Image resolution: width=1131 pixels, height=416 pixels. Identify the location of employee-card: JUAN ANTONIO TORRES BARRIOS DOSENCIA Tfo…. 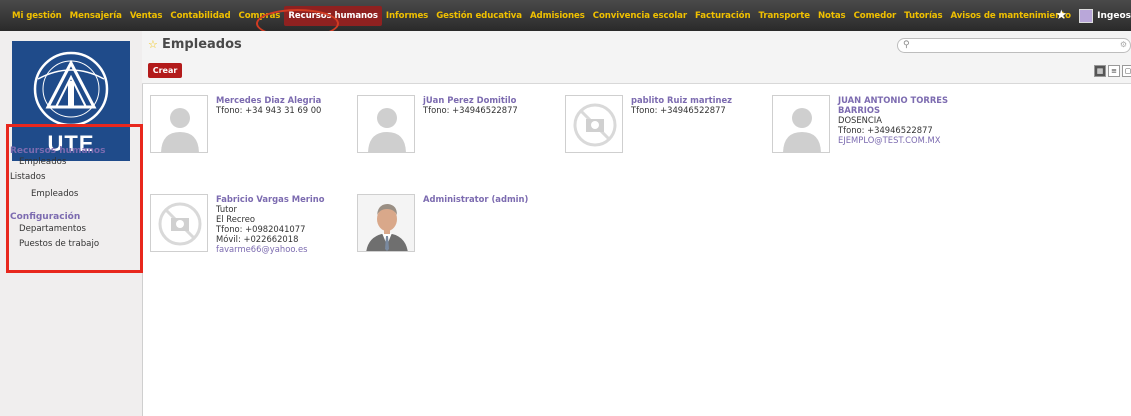
(872, 140).